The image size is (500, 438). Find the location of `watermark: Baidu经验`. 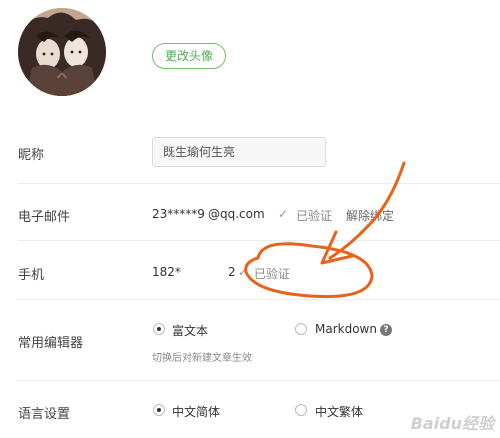

watermark: Baidu经验 is located at coordinates (452, 423).